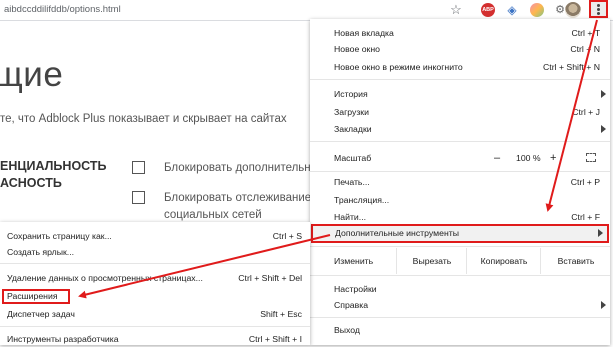  Describe the element at coordinates (497, 158) in the screenshot. I see `zoom-out-button: –` at that location.